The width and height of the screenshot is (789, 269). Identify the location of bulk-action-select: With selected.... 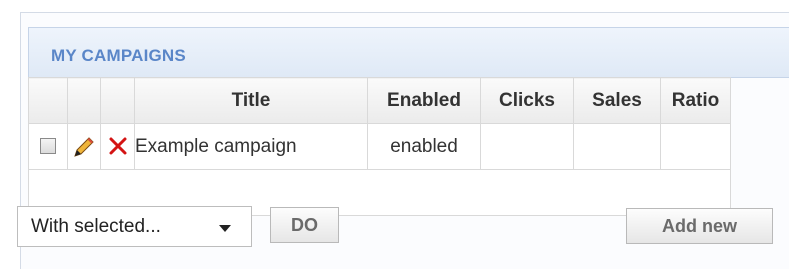
(134, 226).